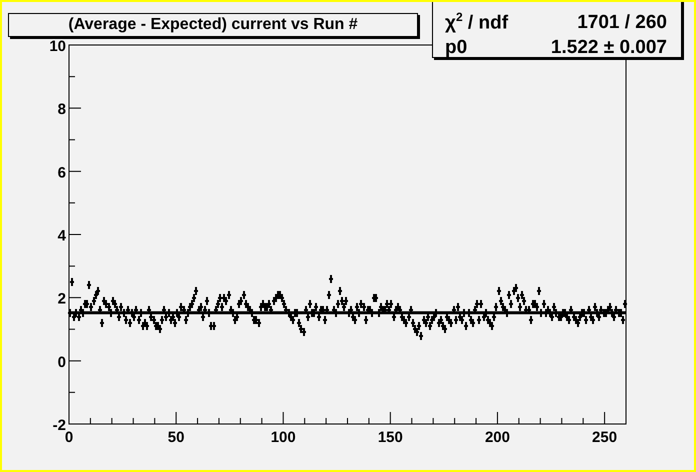 The width and height of the screenshot is (696, 472). What do you see at coordinates (213, 25) in the screenshot?
I see `plot-title: (Average - Expected) current vs Run #` at bounding box center [213, 25].